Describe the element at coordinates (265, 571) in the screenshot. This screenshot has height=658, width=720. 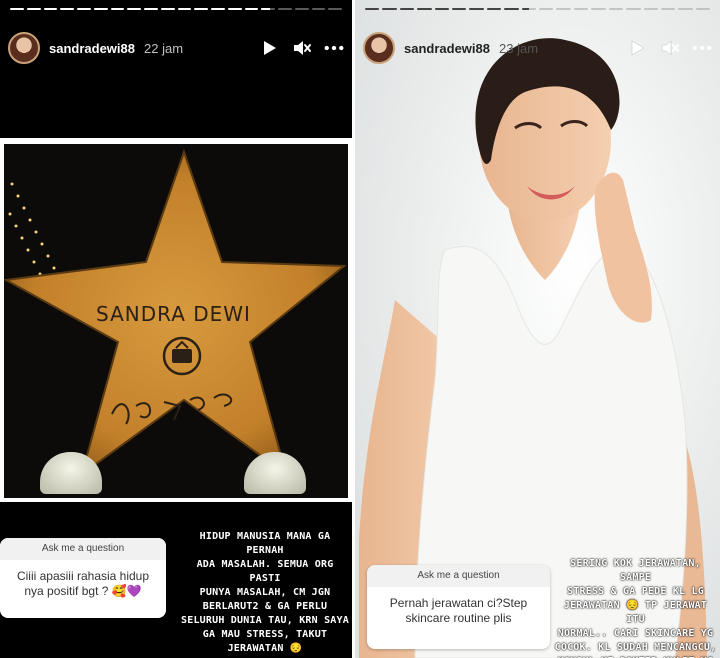
I see `reply-line: ADA MASALAH. SEMUA ORG PASTI` at that location.